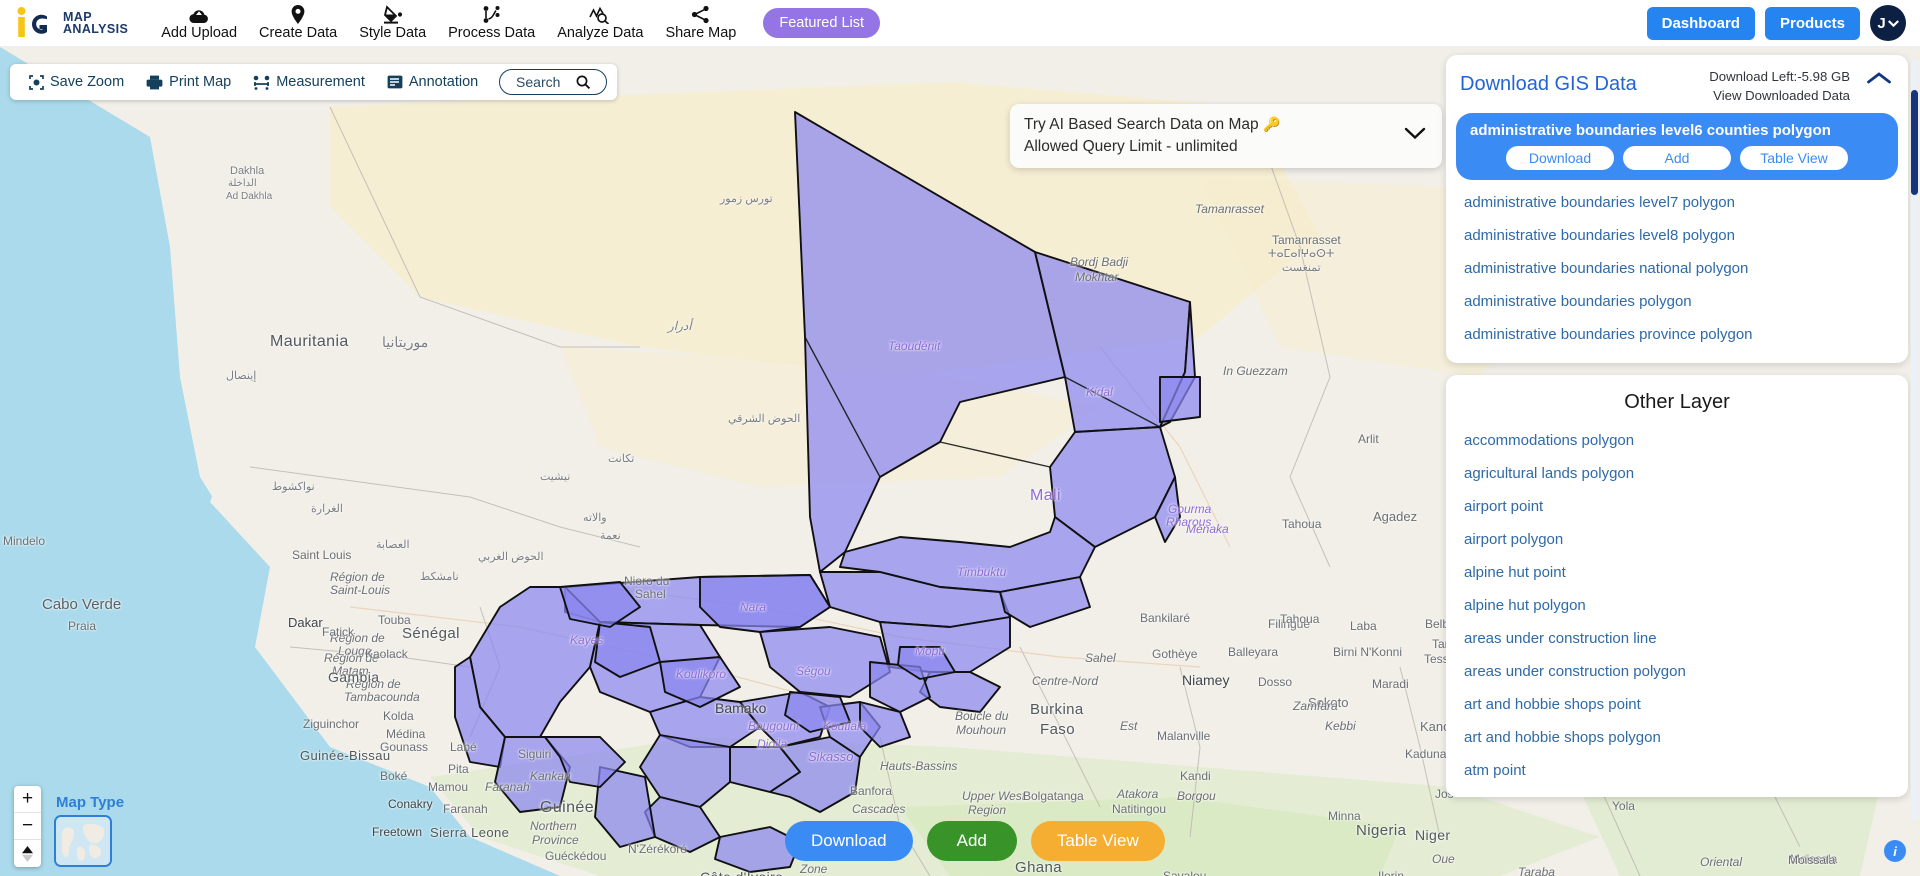  What do you see at coordinates (971, 841) in the screenshot?
I see `add-button: Add` at bounding box center [971, 841].